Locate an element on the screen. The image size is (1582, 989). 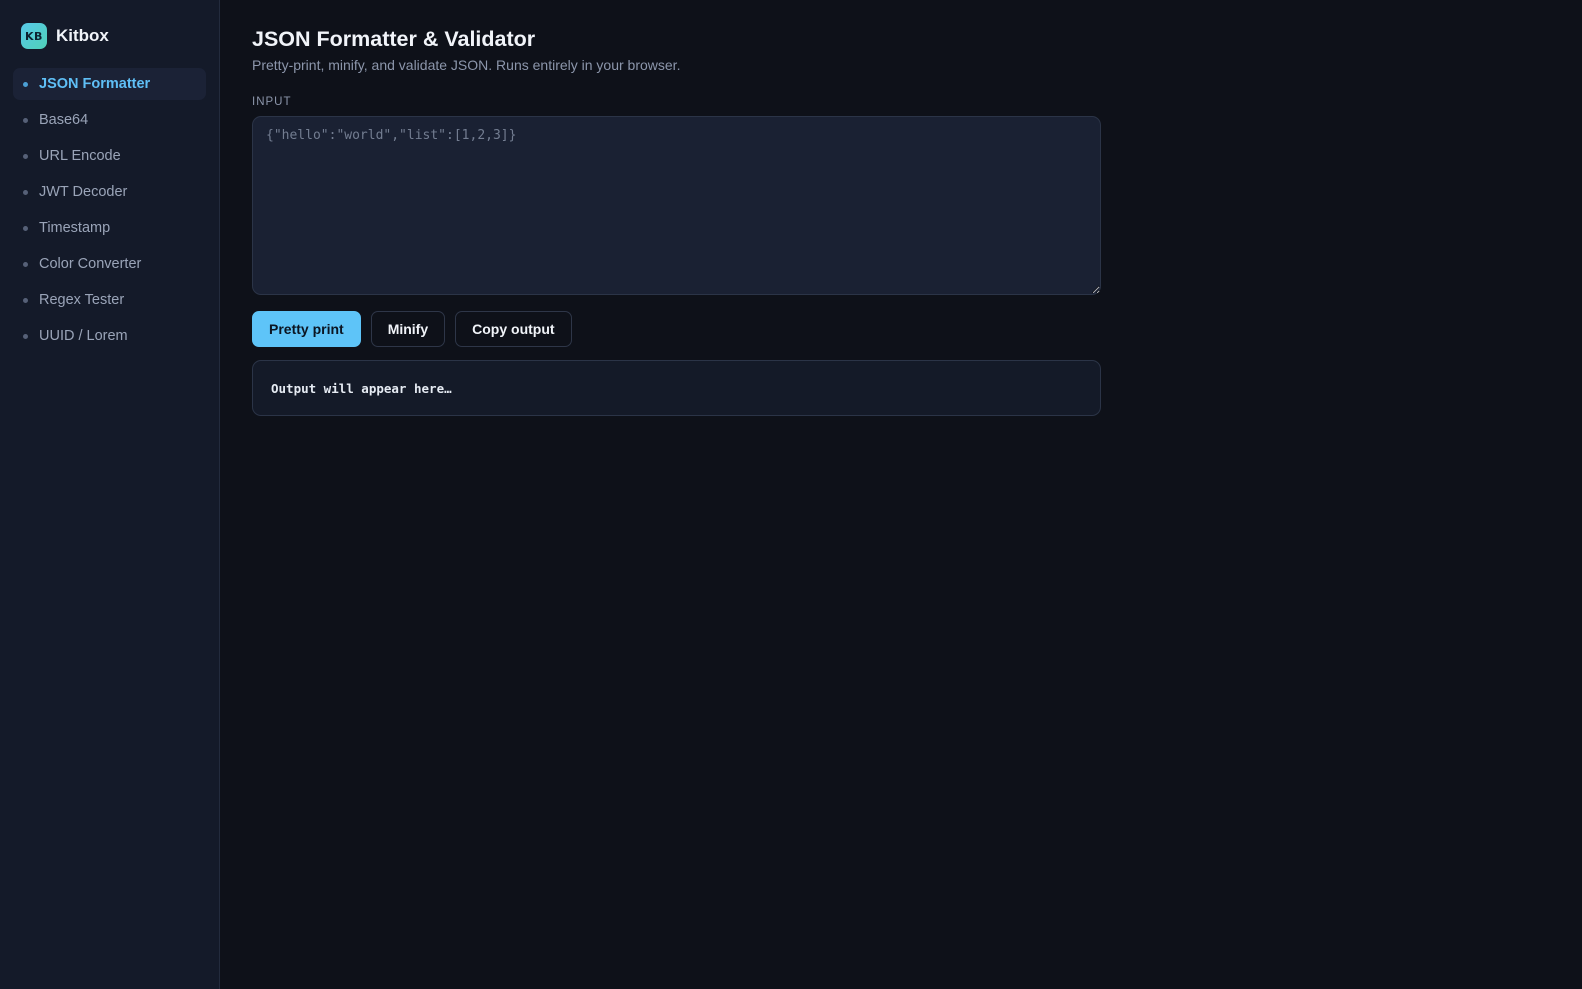
copy-output-button: Copy output is located at coordinates (513, 329).